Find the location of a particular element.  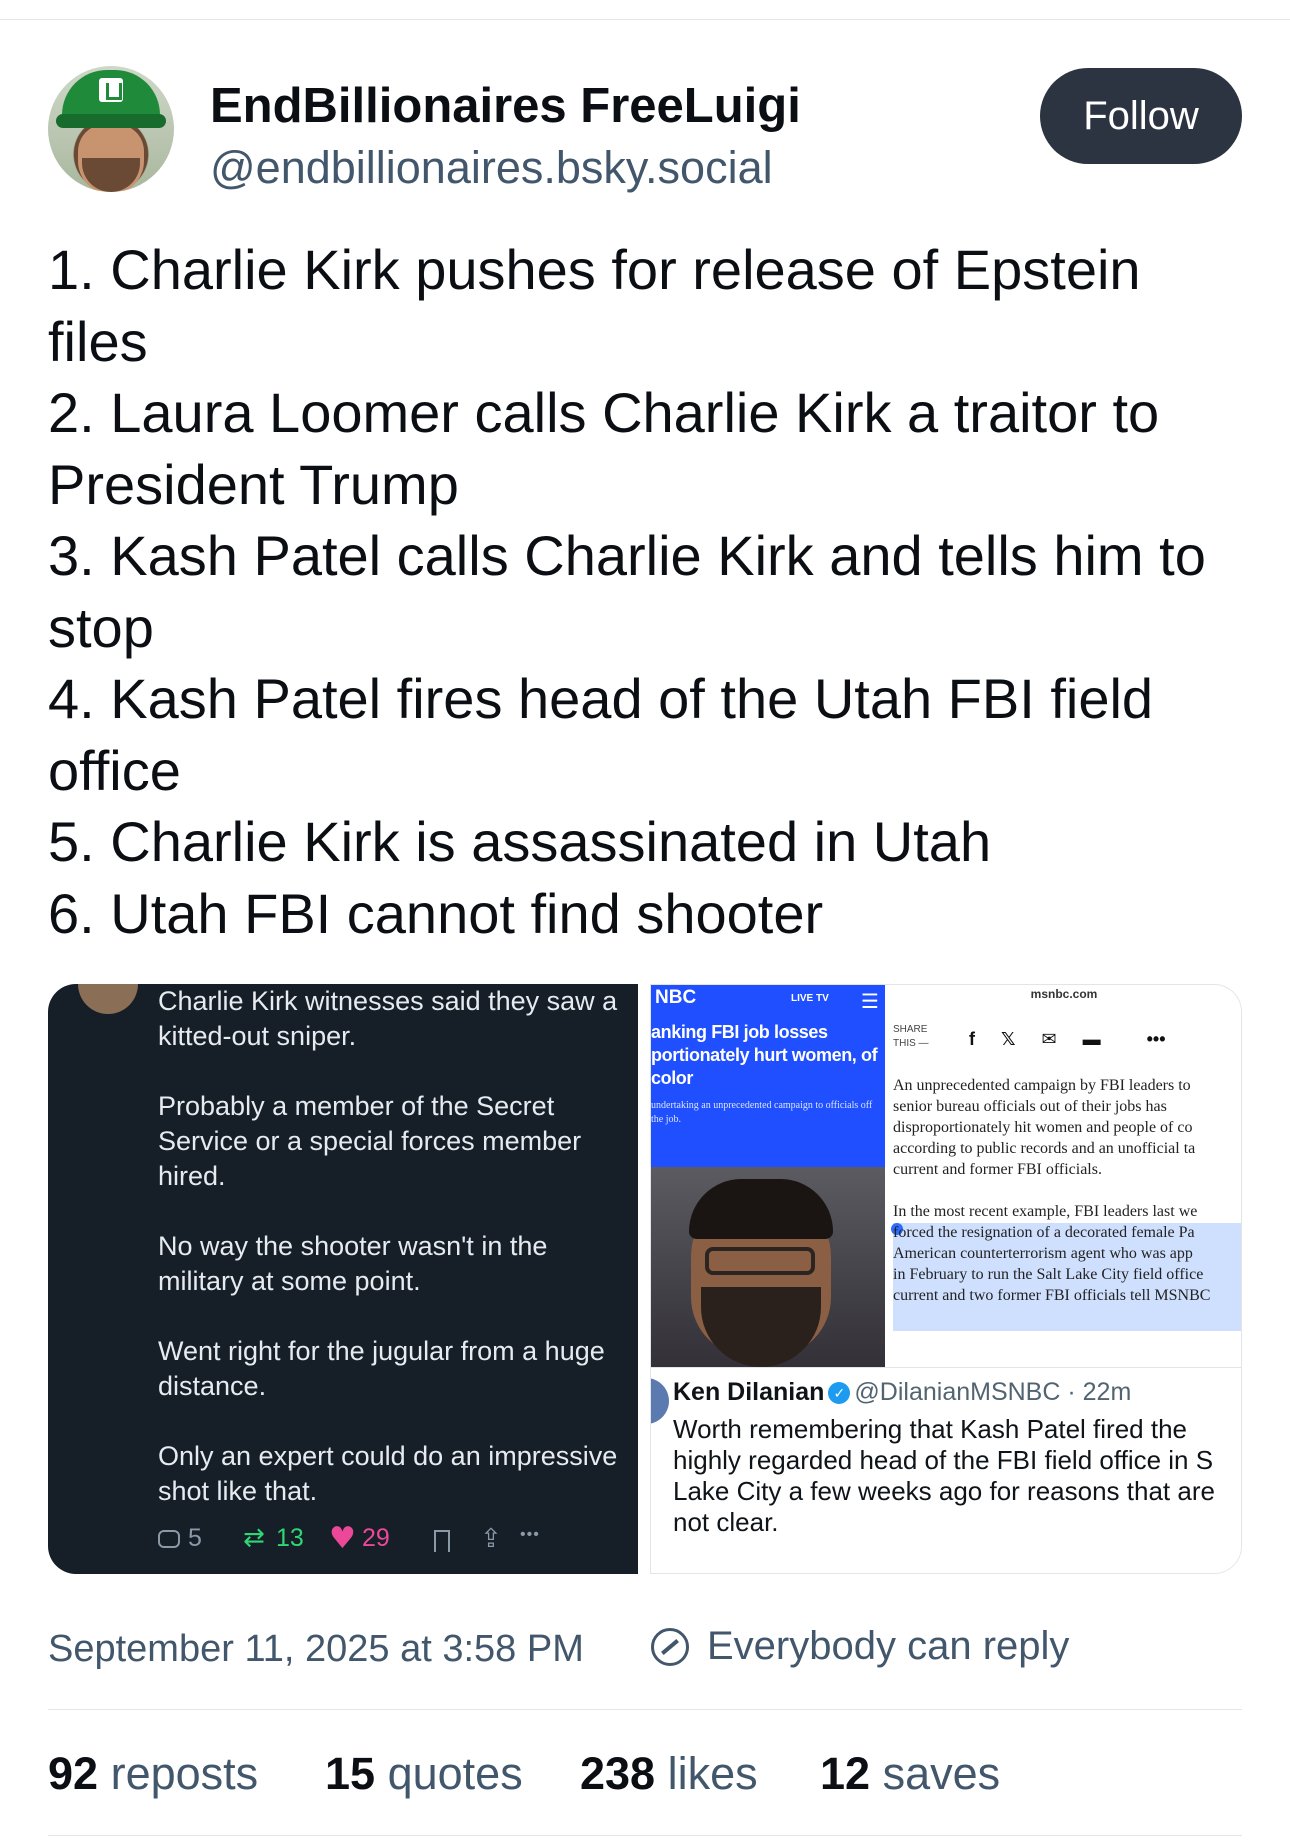

article-photo is located at coordinates (768, 1267).